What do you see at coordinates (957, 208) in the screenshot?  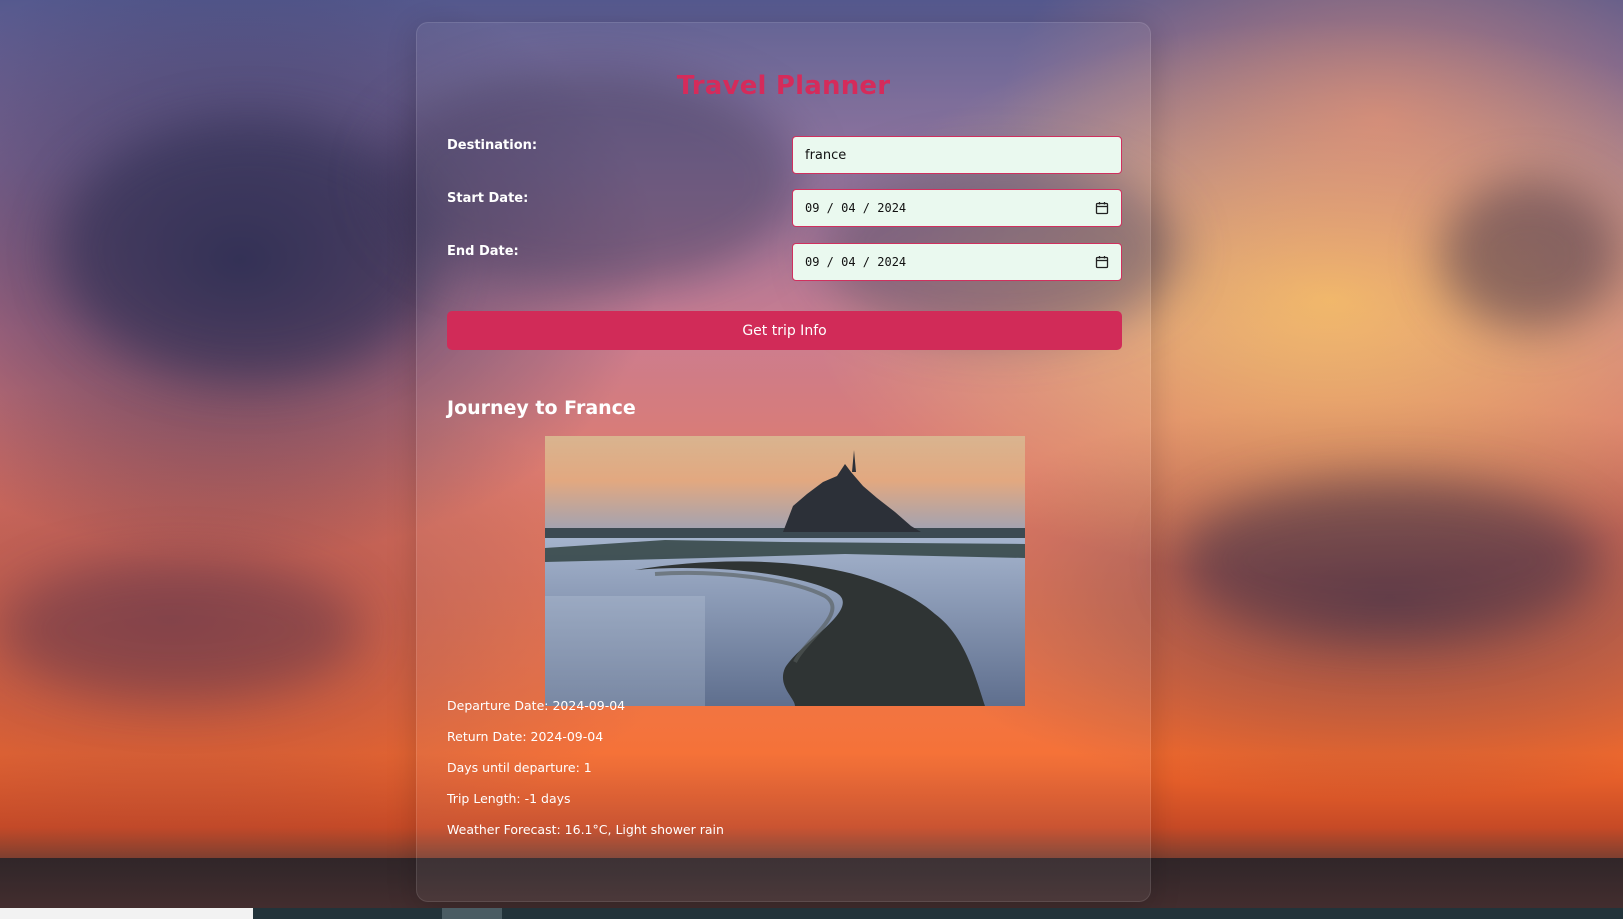 I see `start-date-input: 09 / 04 / 2024` at bounding box center [957, 208].